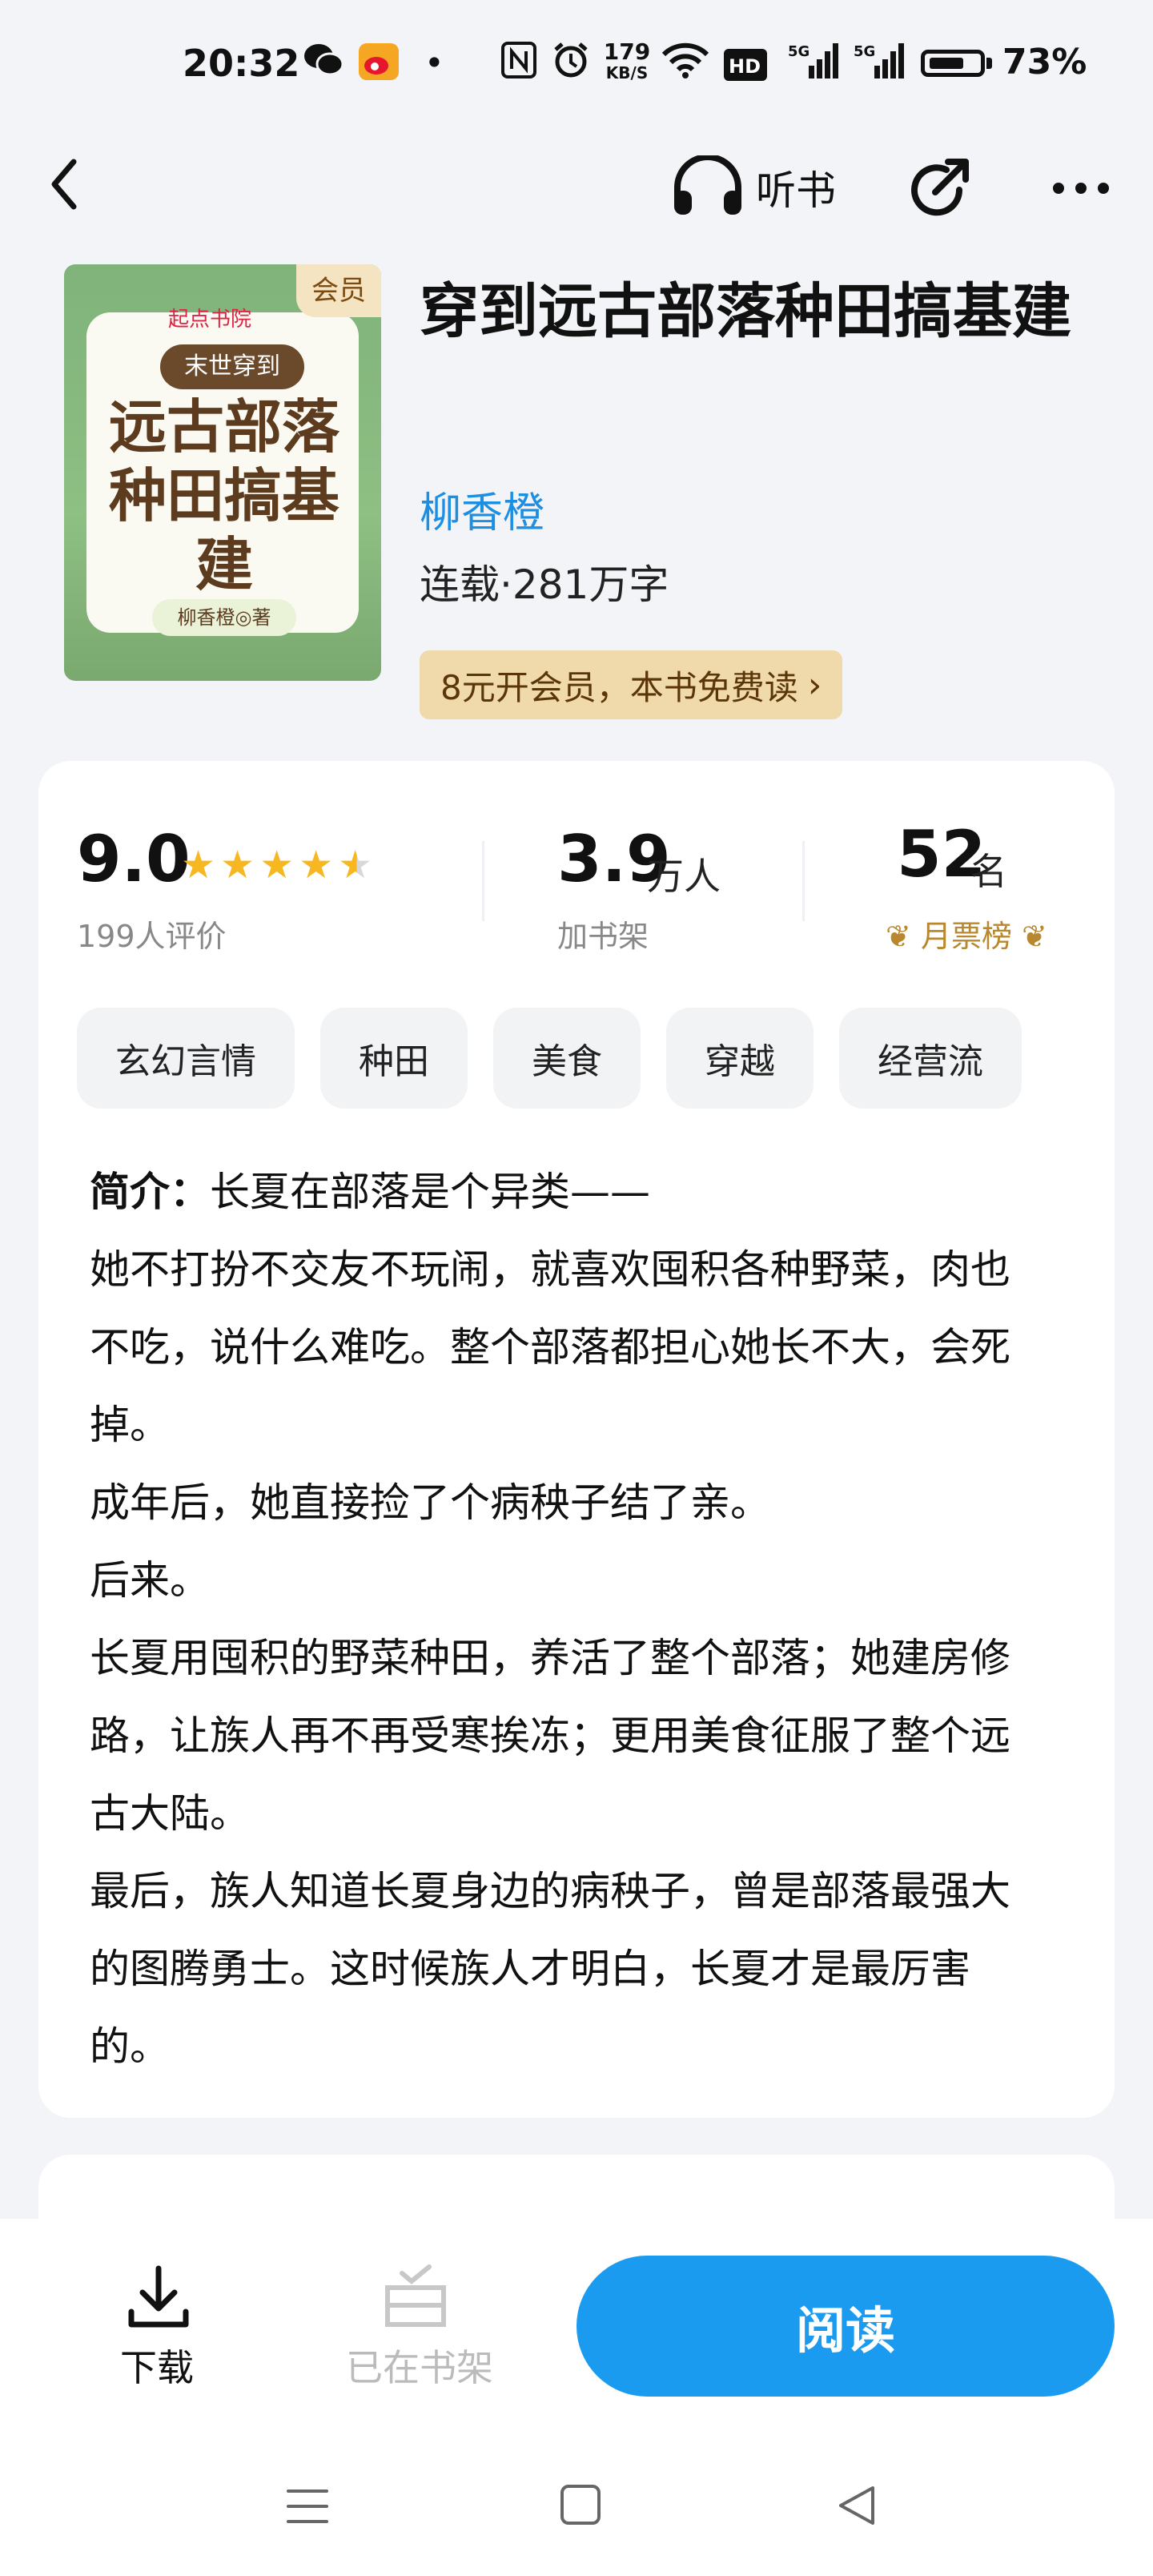 The image size is (1153, 2576). I want to click on status-time: 20:32, so click(242, 63).